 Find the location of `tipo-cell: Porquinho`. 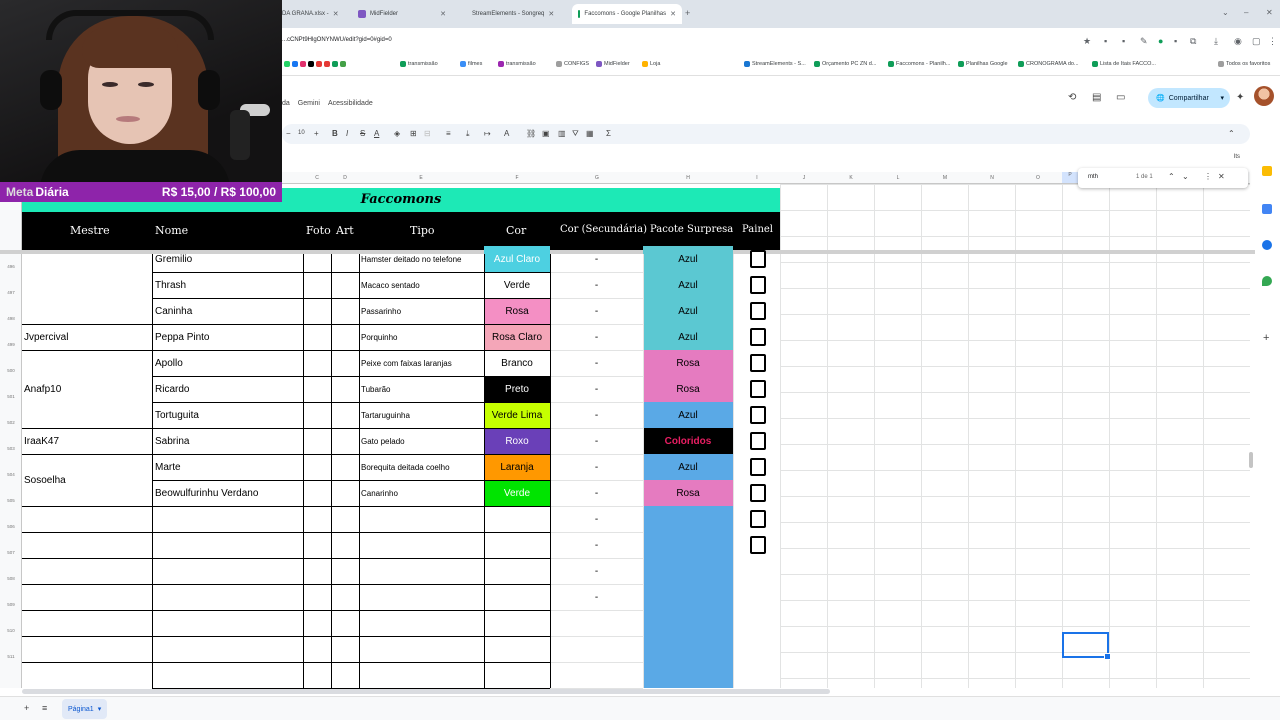

tipo-cell: Porquinho is located at coordinates (421, 337).